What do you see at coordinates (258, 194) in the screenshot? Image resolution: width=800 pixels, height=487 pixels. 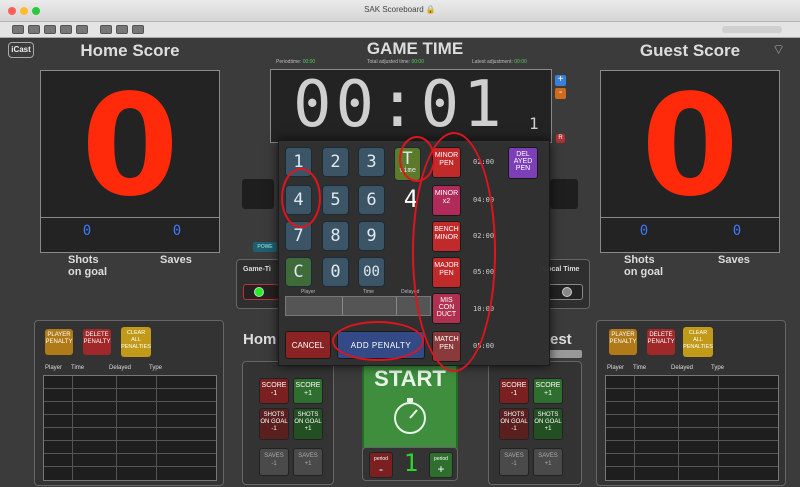 I see `timeout-display-left` at bounding box center [258, 194].